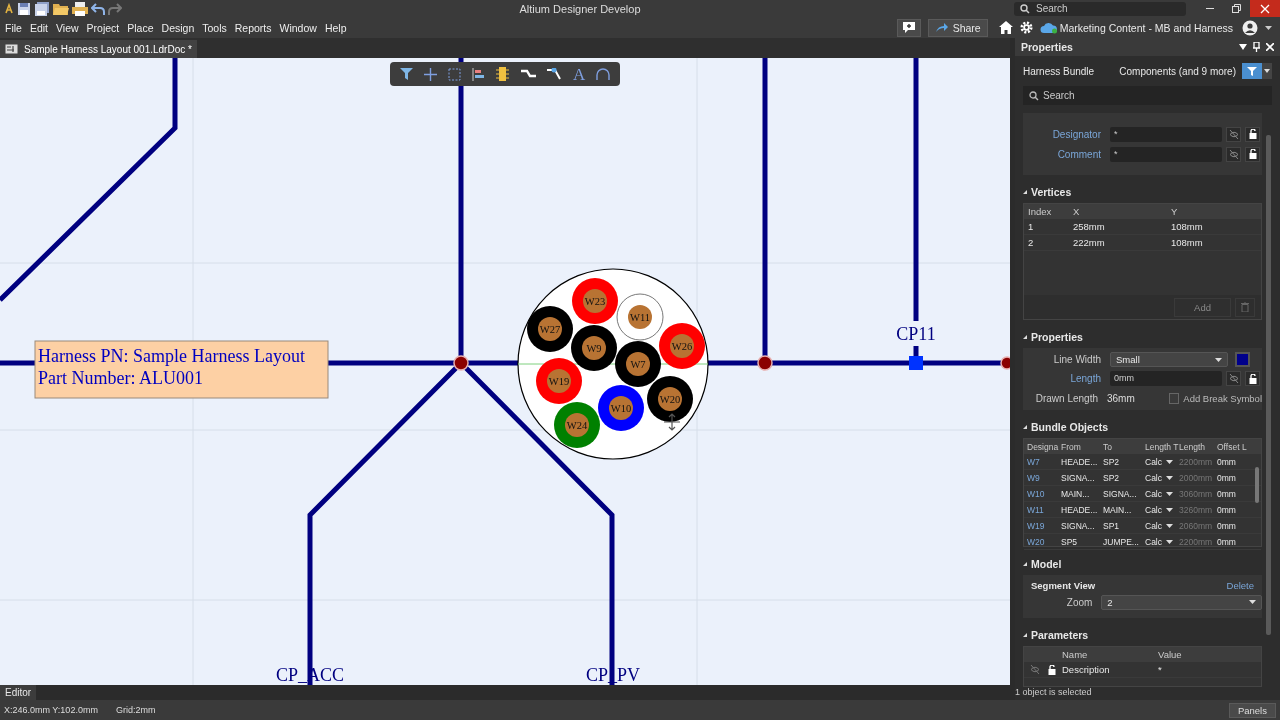 This screenshot has width=1280, height=720. Describe the element at coordinates (335, 27) in the screenshot. I see `menu-item: Help` at that location.